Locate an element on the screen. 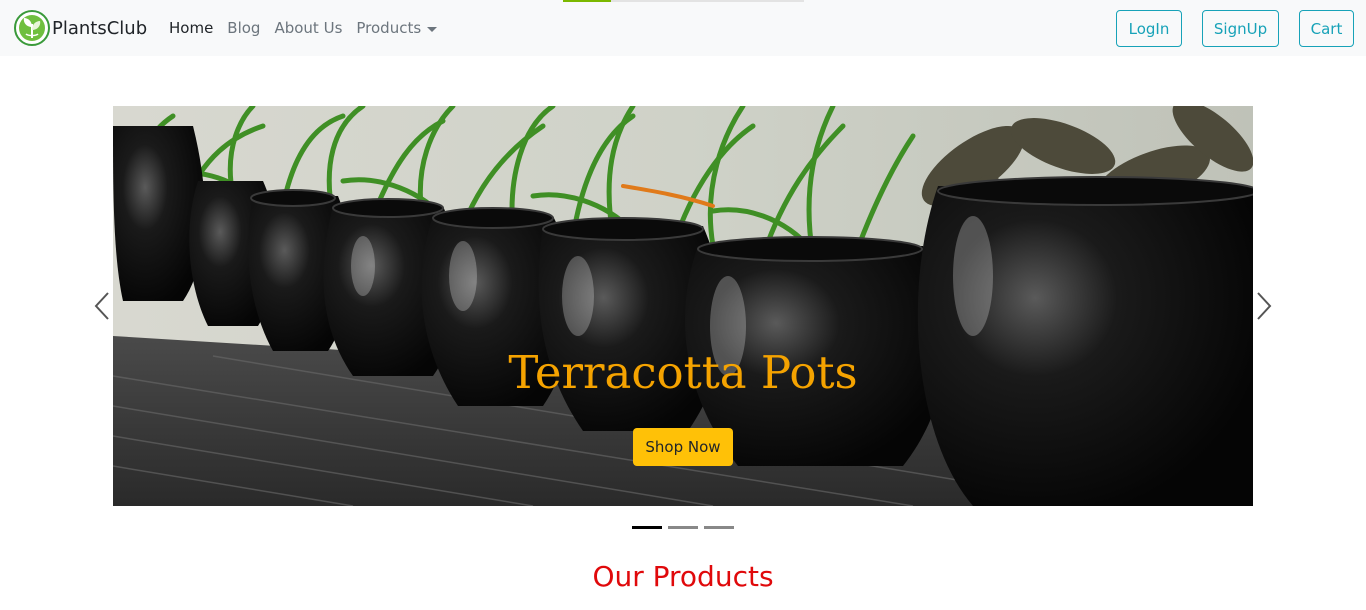 The width and height of the screenshot is (1366, 610). brand-link: PlantsClub is located at coordinates (80, 28).